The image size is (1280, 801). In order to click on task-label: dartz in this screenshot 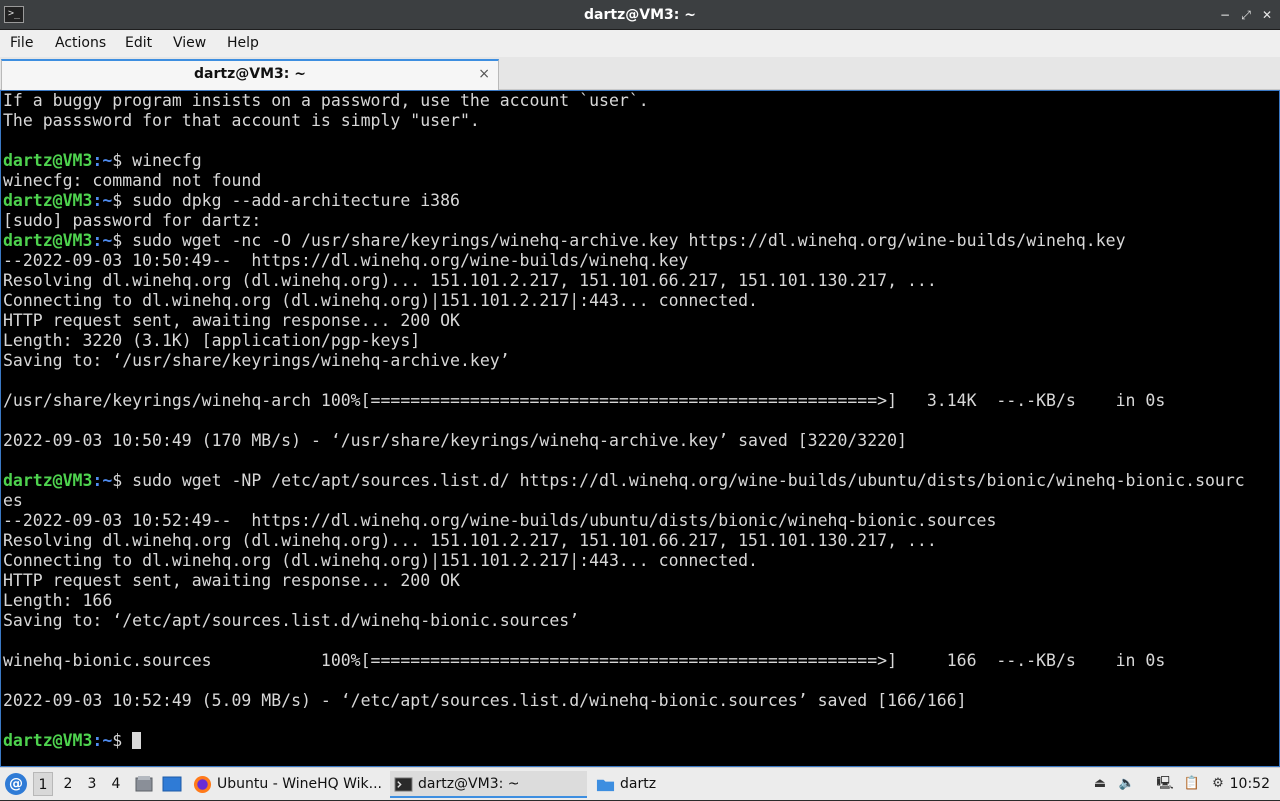, I will do `click(638, 784)`.